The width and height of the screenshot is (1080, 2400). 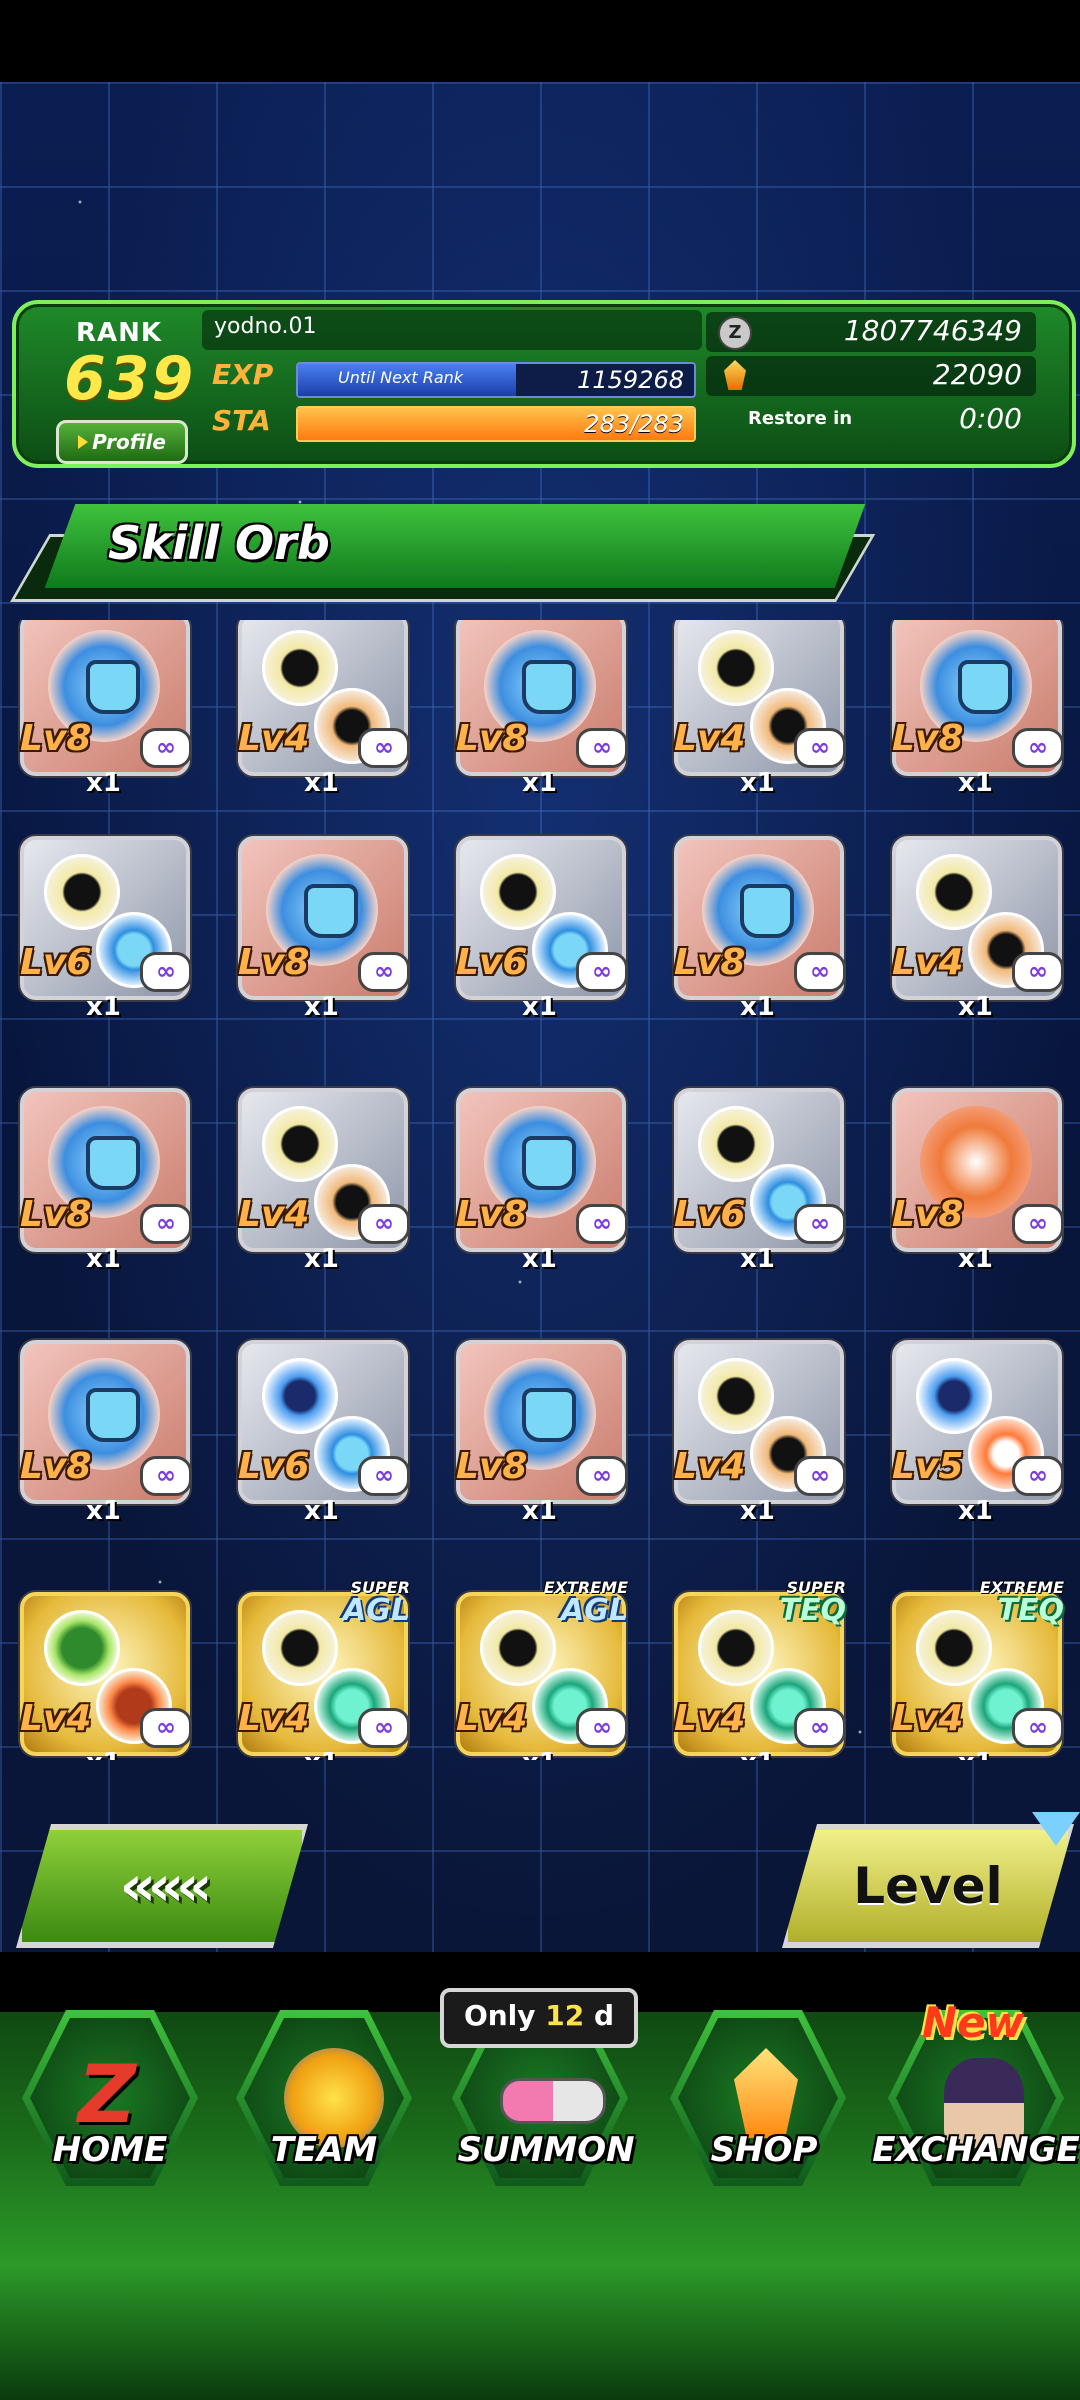 What do you see at coordinates (499, 2015) in the screenshot?
I see `only-prefix: Only` at bounding box center [499, 2015].